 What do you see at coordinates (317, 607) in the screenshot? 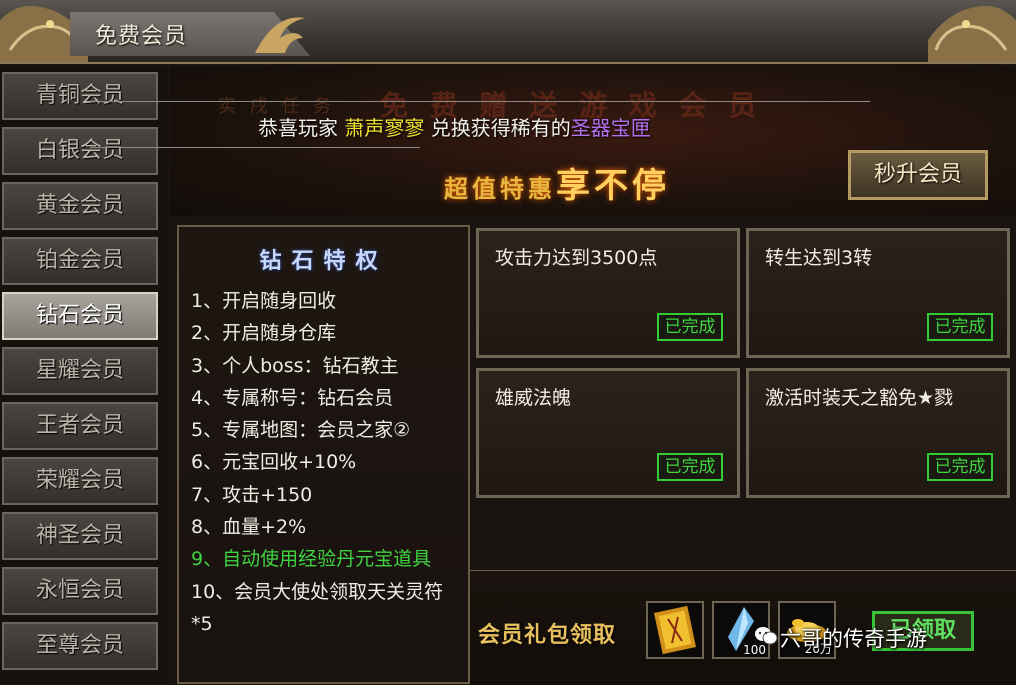
I see `privilege-item: 10、会员大使处领取天关灵符*5` at bounding box center [317, 607].